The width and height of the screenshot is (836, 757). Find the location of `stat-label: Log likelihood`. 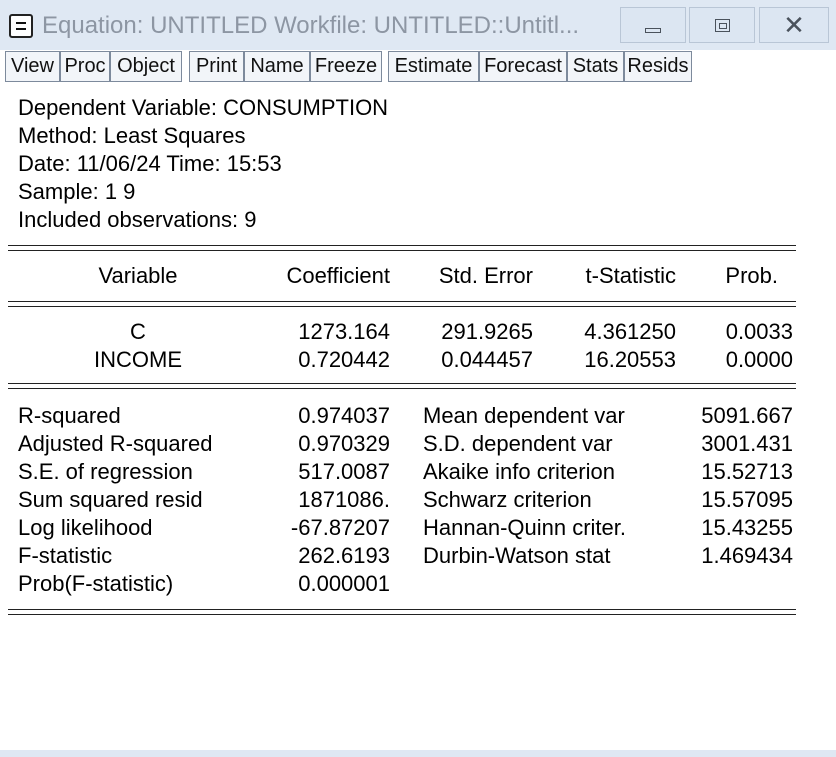

stat-label: Log likelihood is located at coordinates (85, 527).